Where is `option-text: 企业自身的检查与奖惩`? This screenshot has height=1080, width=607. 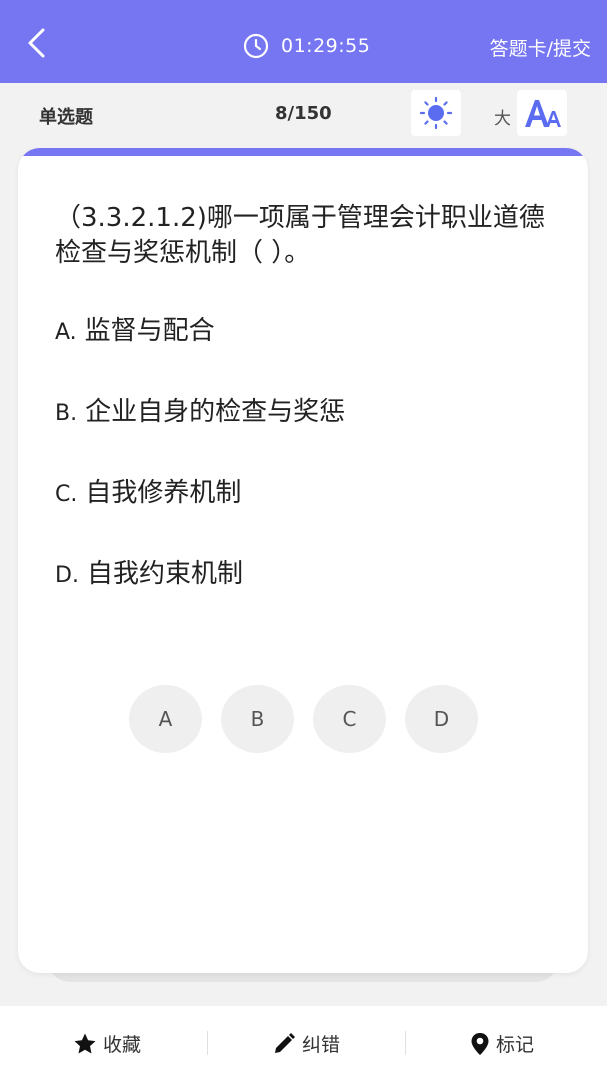 option-text: 企业自身的检查与奖惩 is located at coordinates (215, 412).